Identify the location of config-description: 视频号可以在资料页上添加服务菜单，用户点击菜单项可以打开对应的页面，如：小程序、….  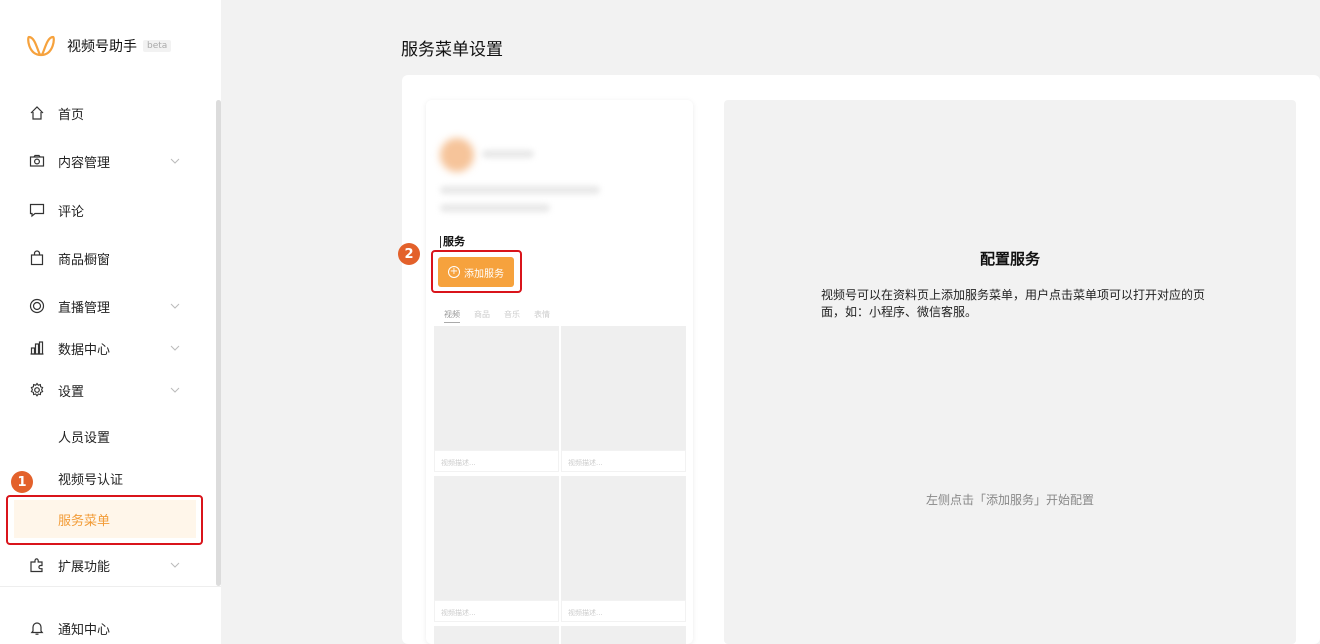
(1013, 303).